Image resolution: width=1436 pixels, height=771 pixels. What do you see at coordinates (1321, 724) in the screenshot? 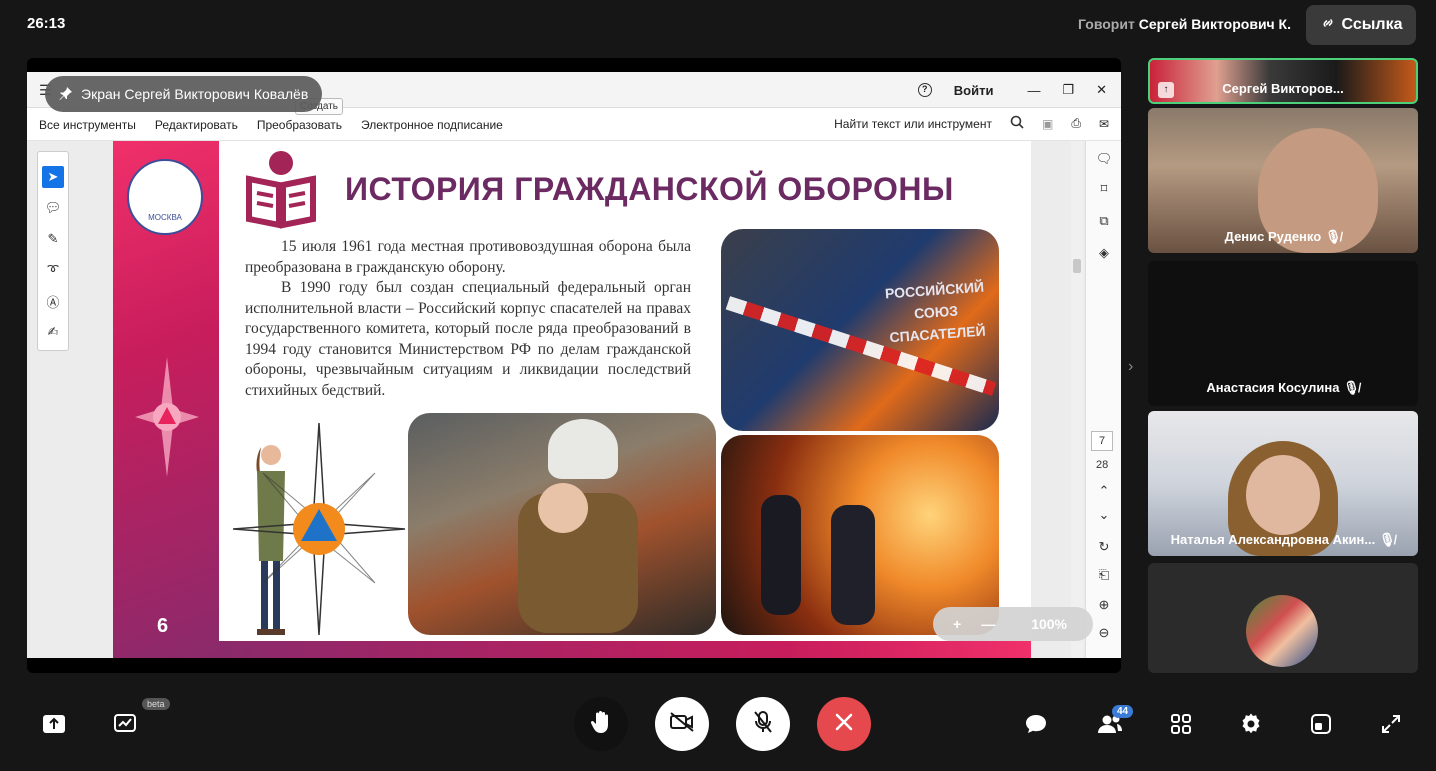
I see `pip-layout-icon` at bounding box center [1321, 724].